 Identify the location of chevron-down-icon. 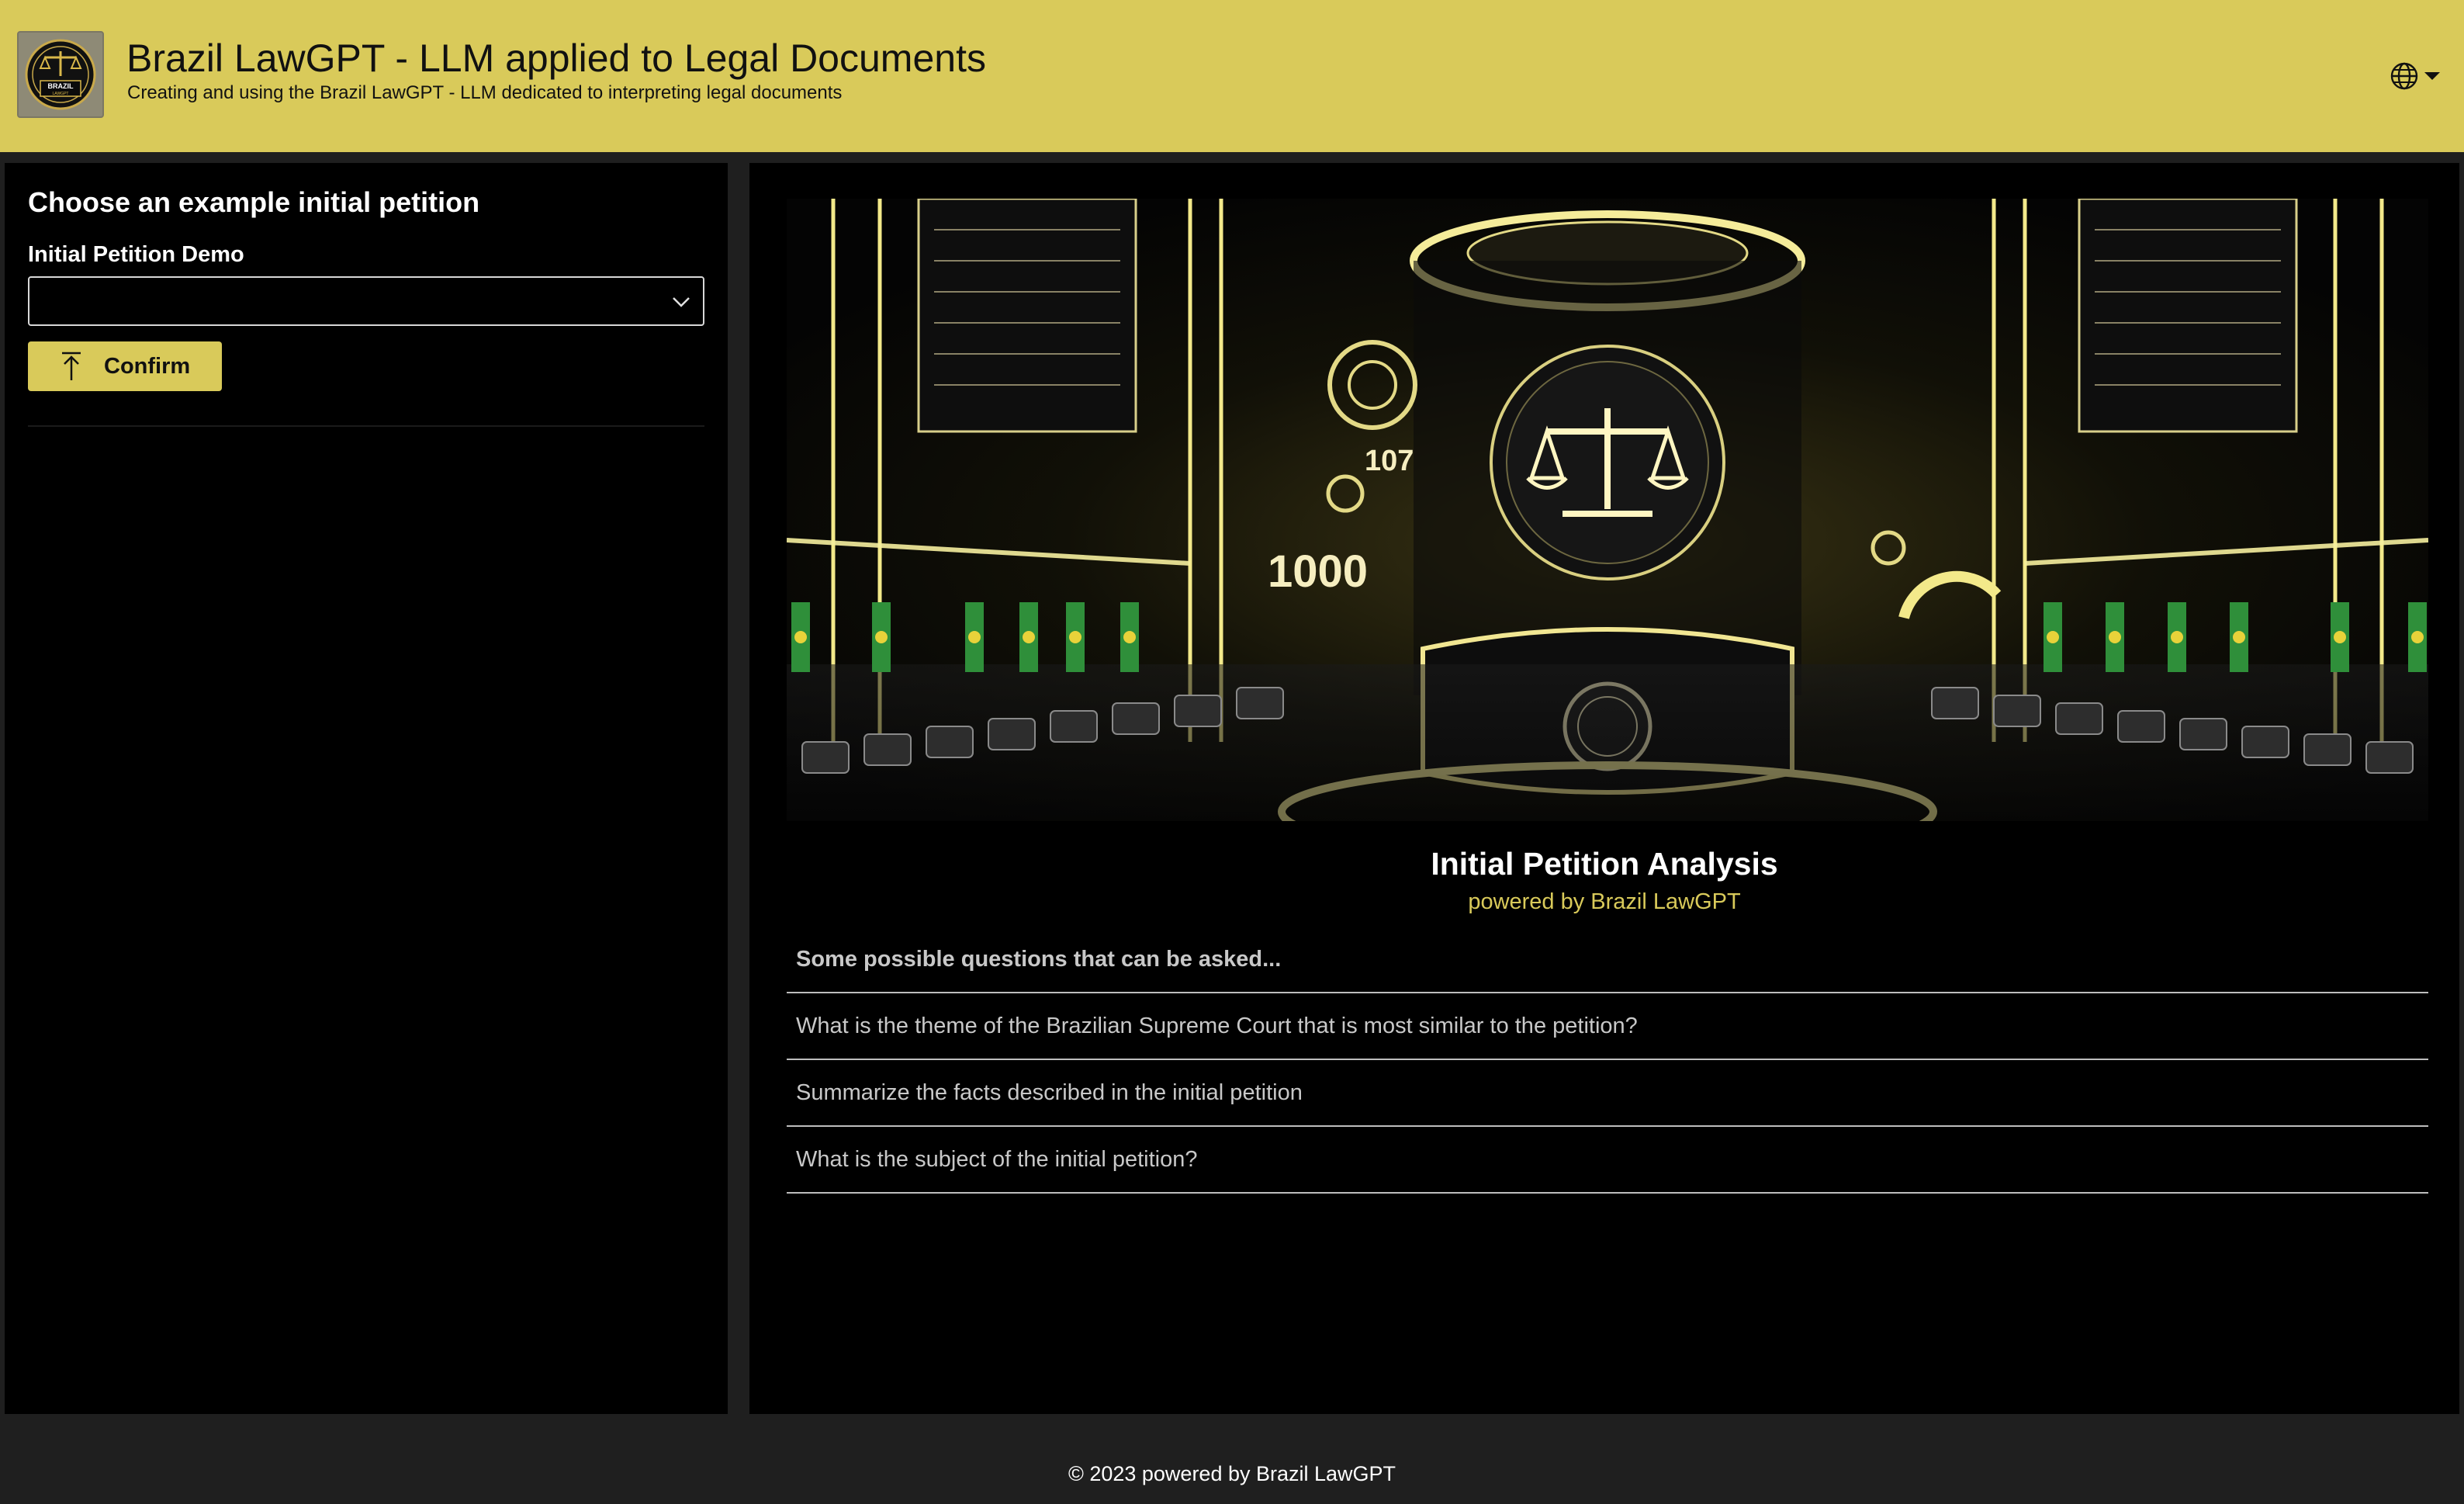
(681, 302).